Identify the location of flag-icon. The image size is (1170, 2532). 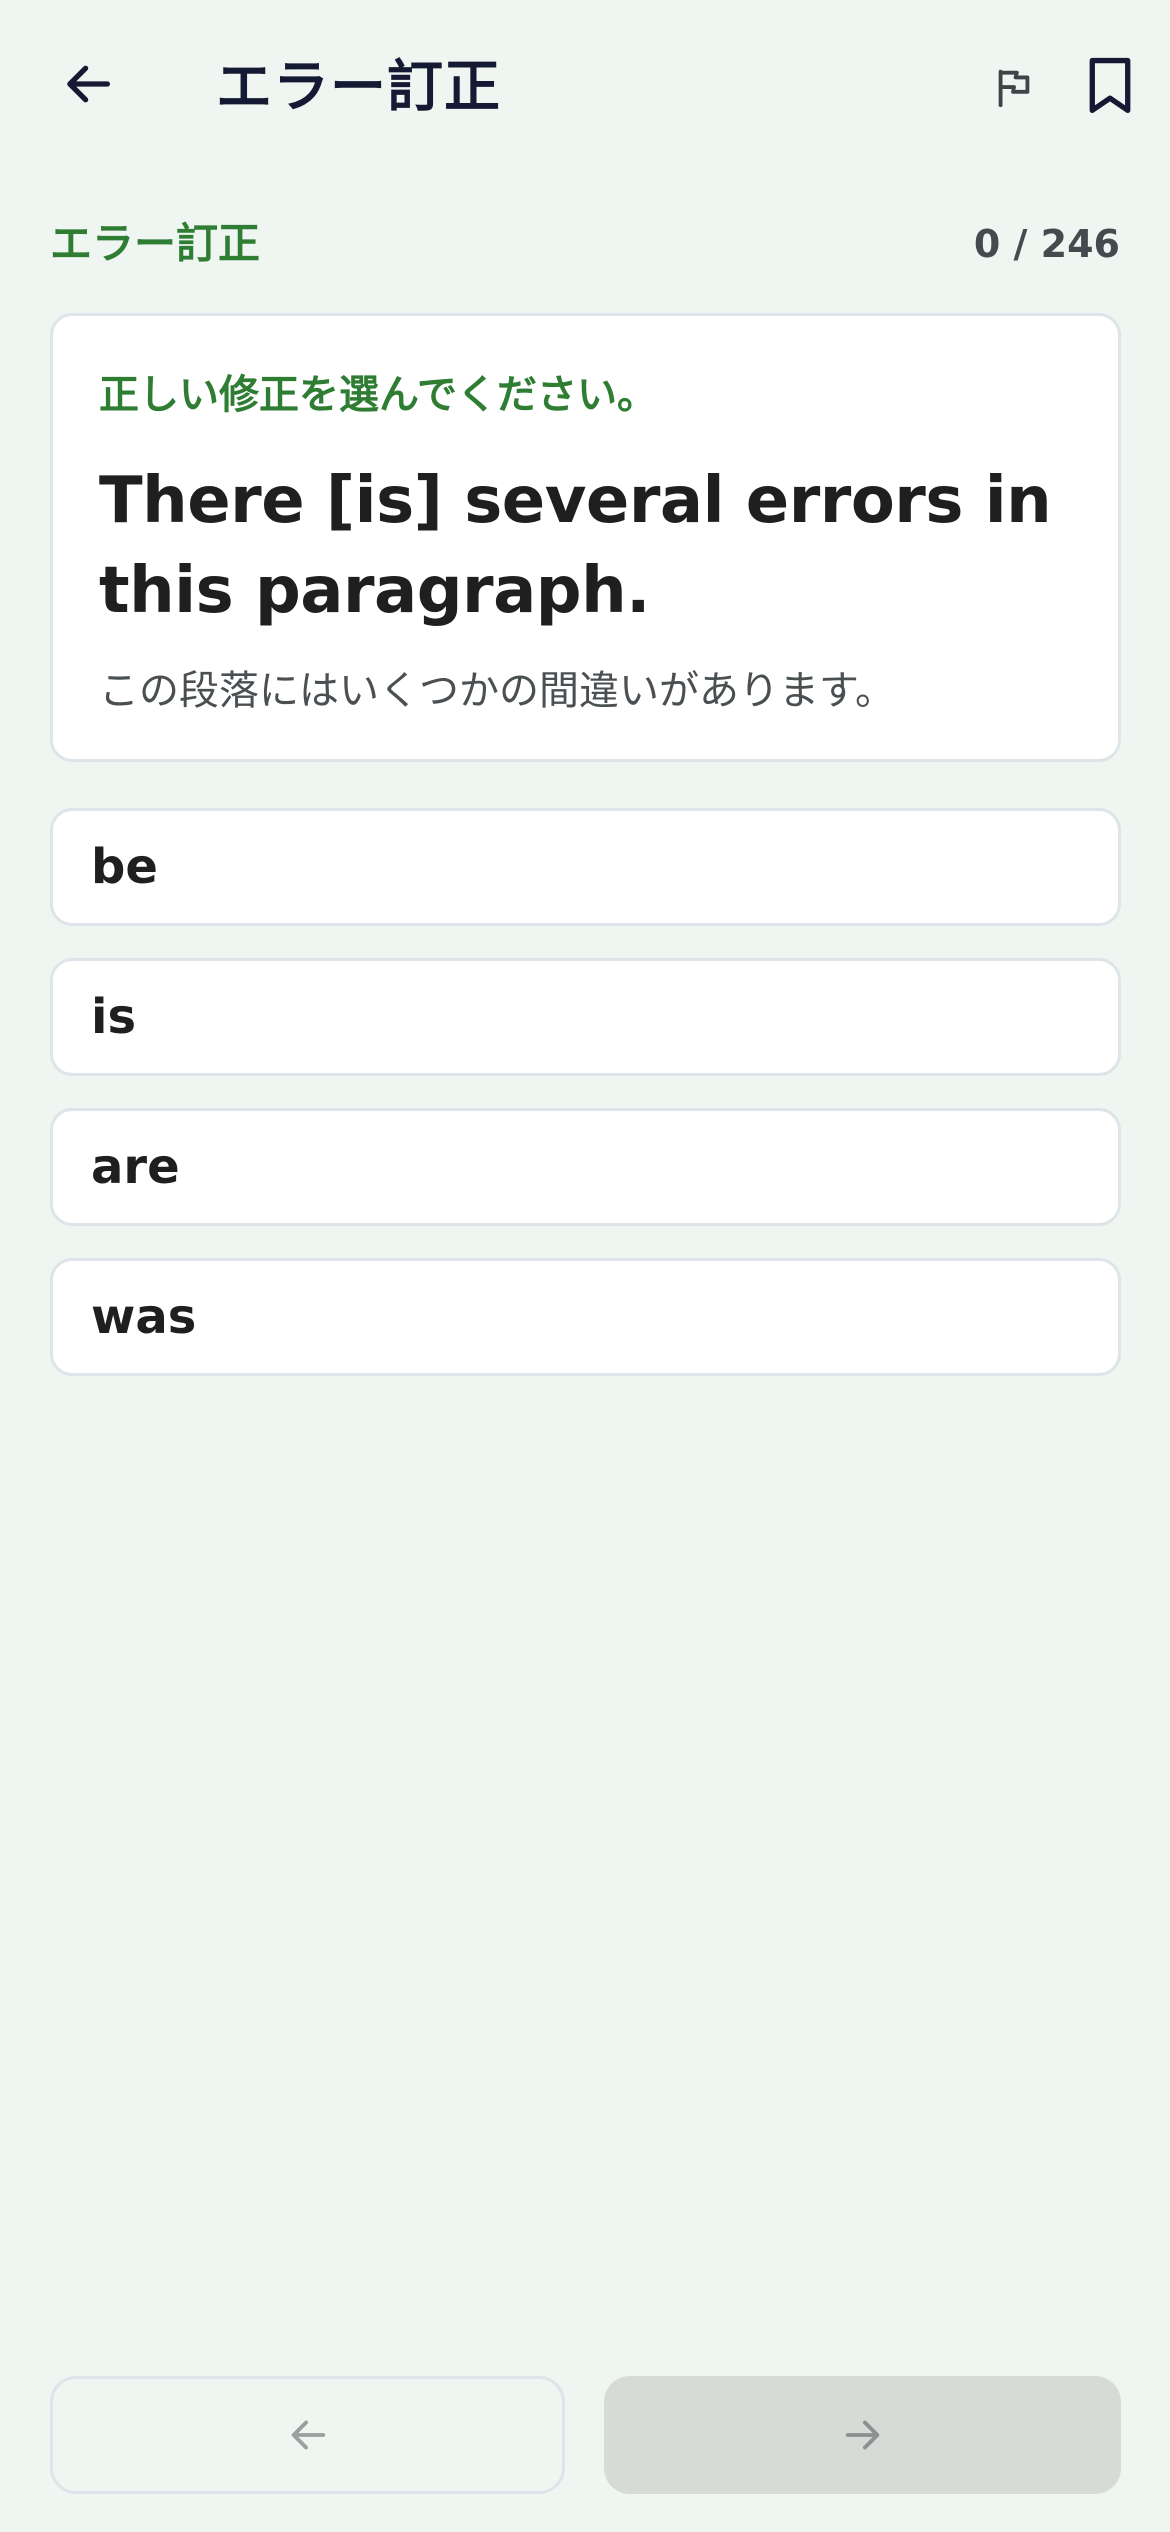
(1014, 88).